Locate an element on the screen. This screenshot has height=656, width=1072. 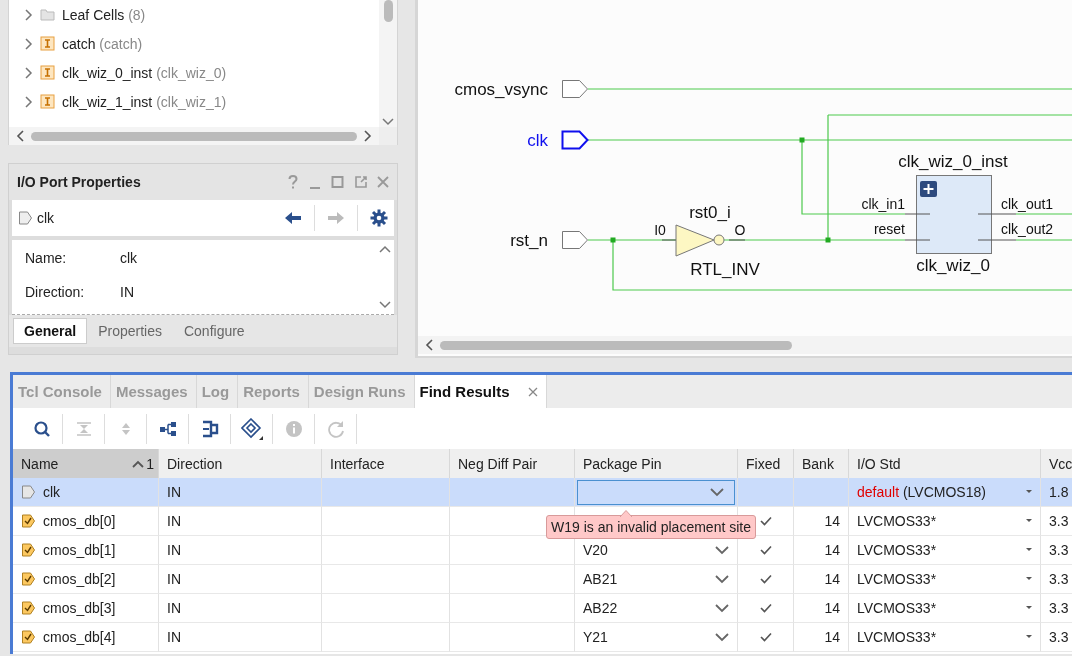
port-label: rst_n is located at coordinates (529, 240).